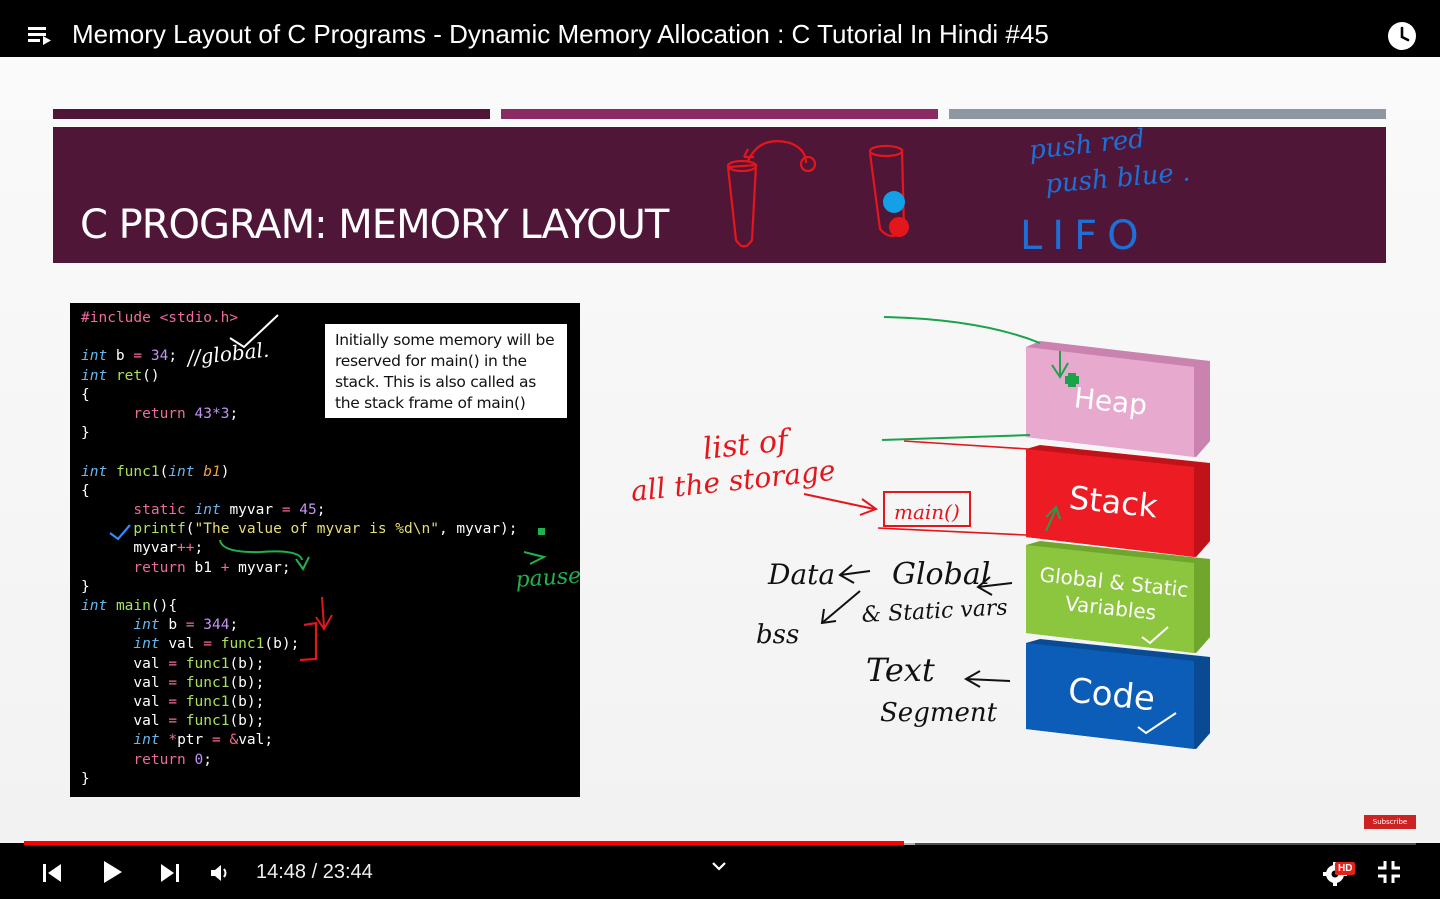  Describe the element at coordinates (952, 531) in the screenshot. I see `red-line-lower` at that location.